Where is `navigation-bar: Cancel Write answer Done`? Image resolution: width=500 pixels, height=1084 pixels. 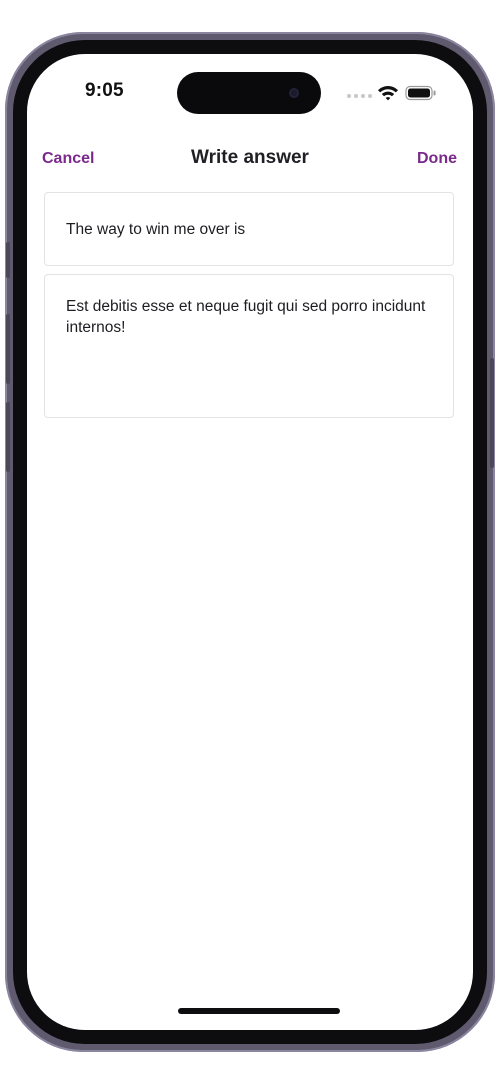
navigation-bar: Cancel Write answer Done is located at coordinates (250, 160).